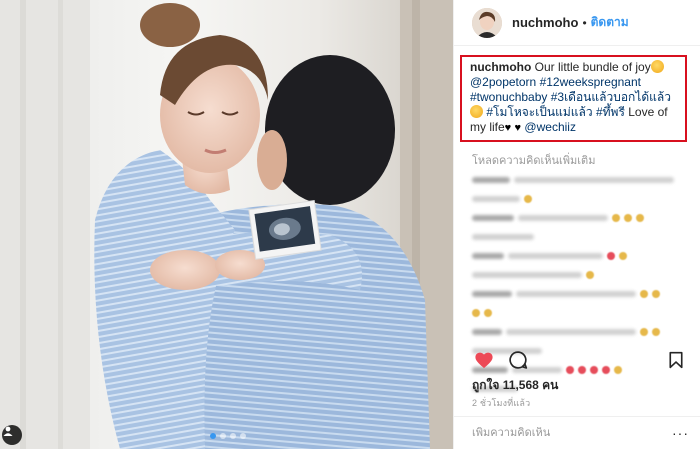  What do you see at coordinates (610, 112) in the screenshot?
I see `caption-hashtag: #ทึ้พรี` at bounding box center [610, 112].